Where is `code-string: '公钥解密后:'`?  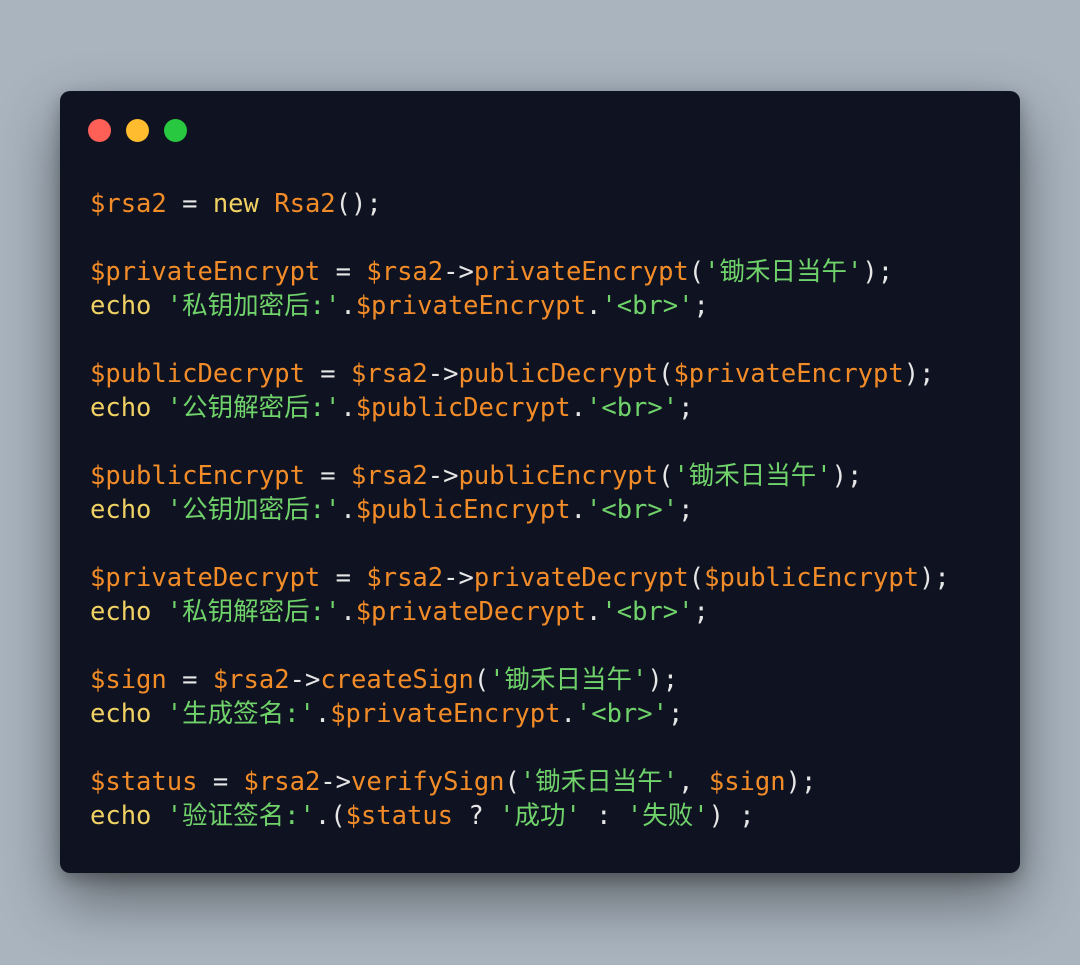
code-string: '公钥解密后:' is located at coordinates (253, 408).